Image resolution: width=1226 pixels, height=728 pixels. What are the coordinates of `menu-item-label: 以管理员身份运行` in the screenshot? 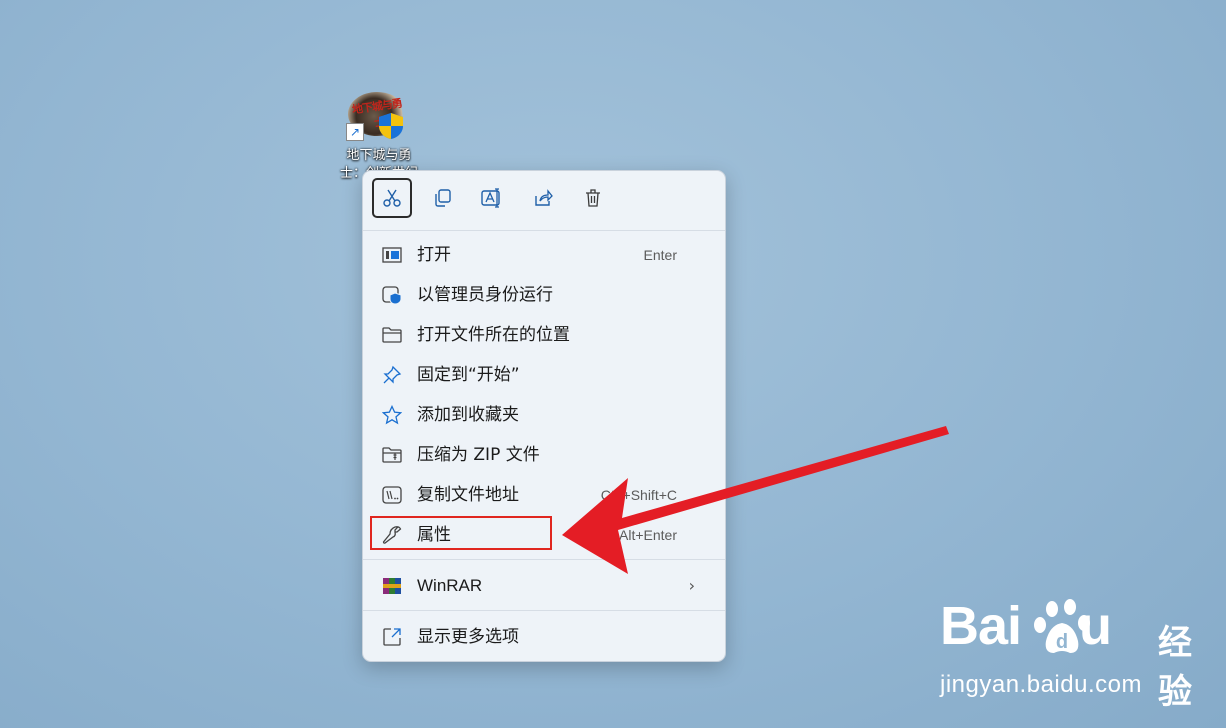 It's located at (485, 295).